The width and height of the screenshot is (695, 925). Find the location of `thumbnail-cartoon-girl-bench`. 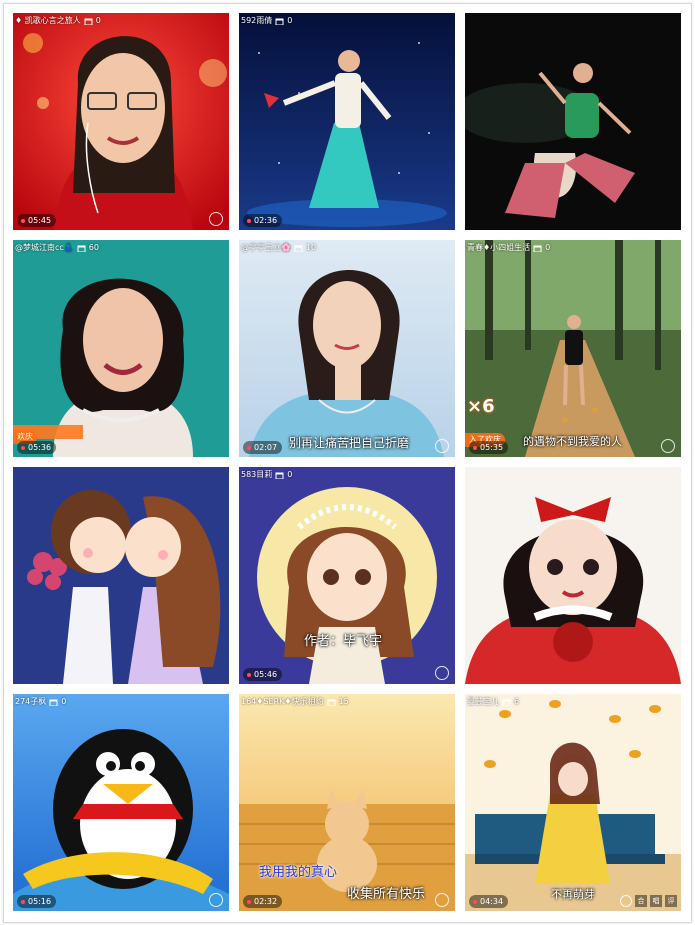

thumbnail-cartoon-girl-bench is located at coordinates (573, 802).